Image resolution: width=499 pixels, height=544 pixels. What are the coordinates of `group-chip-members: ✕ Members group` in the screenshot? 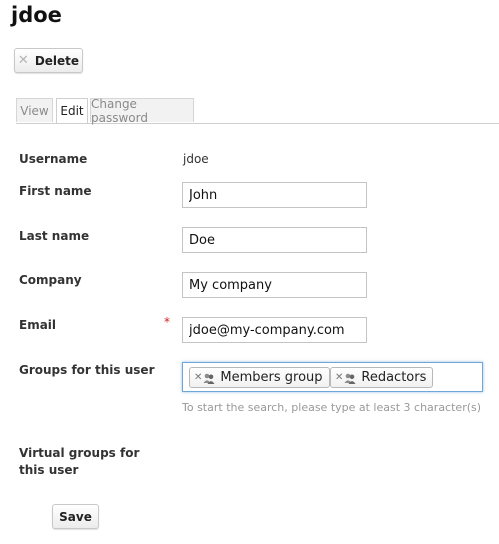 It's located at (259, 377).